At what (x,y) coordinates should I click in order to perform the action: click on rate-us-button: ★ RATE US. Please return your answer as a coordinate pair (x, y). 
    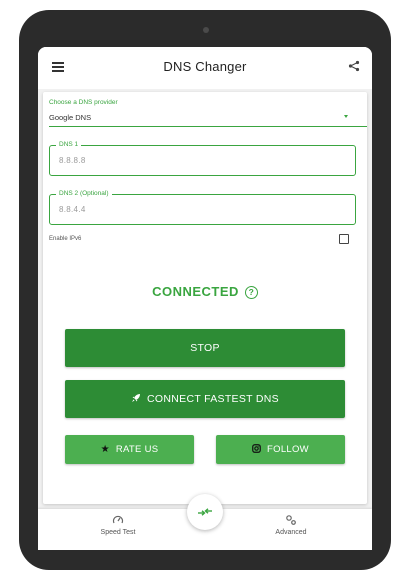
    Looking at the image, I should click on (129, 449).